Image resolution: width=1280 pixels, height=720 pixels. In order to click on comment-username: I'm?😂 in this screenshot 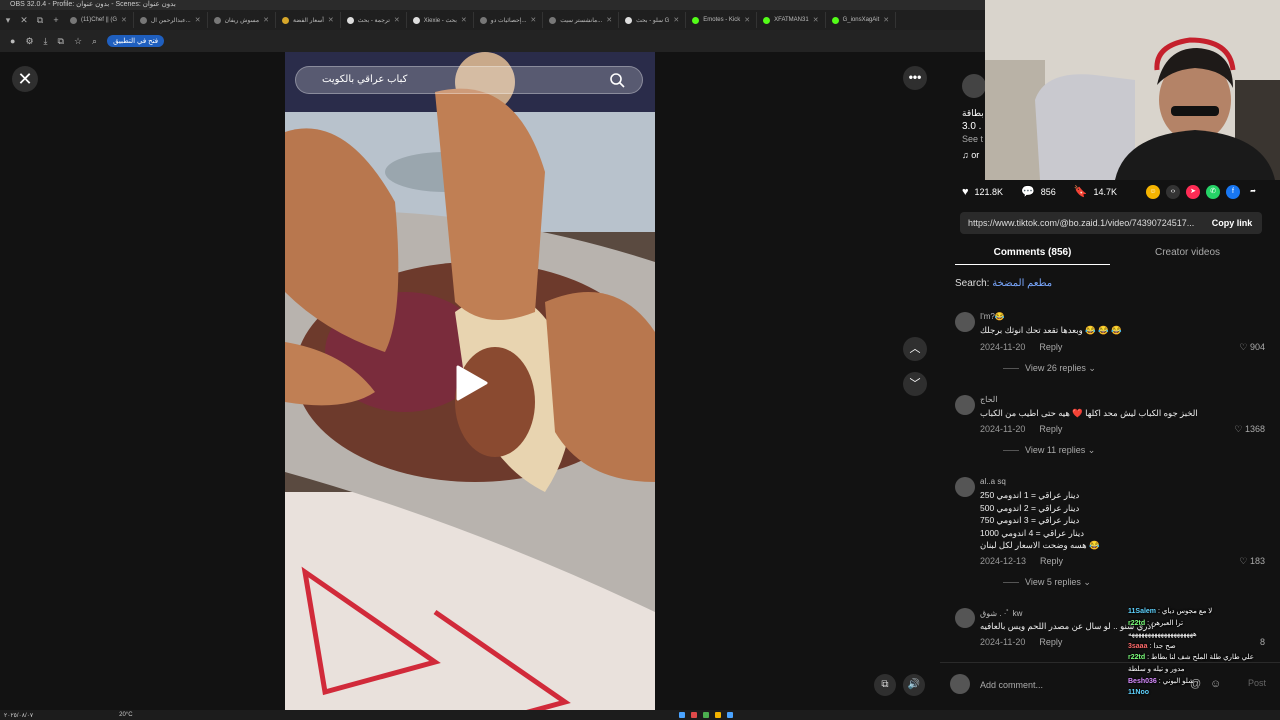, I will do `click(992, 316)`.